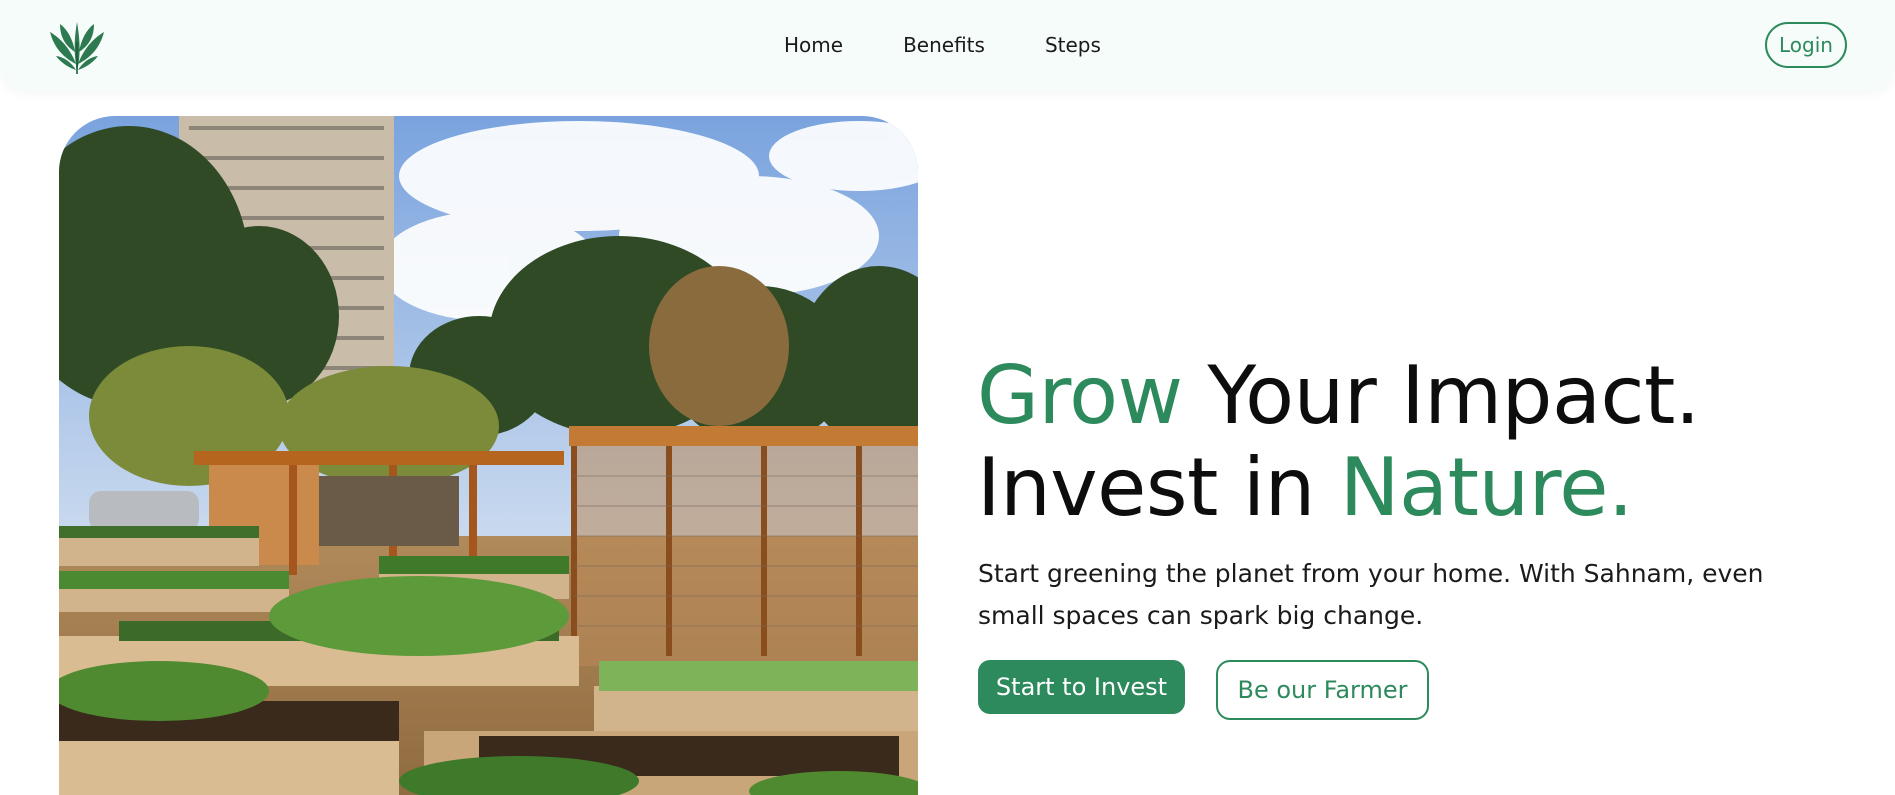 This screenshot has width=1895, height=795. What do you see at coordinates (1322, 690) in the screenshot?
I see `be-our-farmer-button: Be our Farmer` at bounding box center [1322, 690].